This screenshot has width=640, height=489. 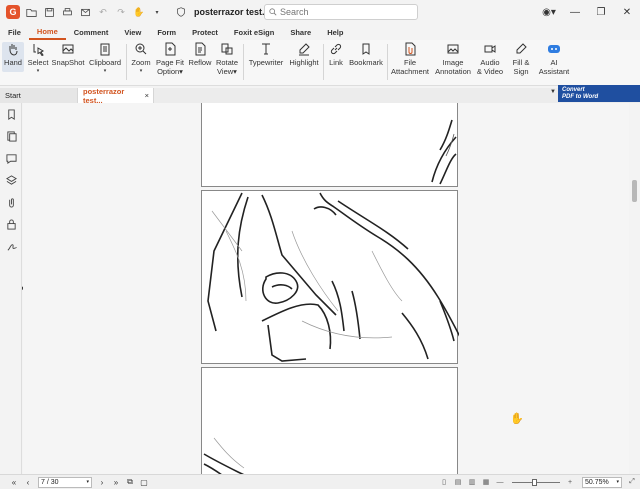 What do you see at coordinates (168, 71) in the screenshot?
I see `page-fit-label-2: Option` at bounding box center [168, 71].